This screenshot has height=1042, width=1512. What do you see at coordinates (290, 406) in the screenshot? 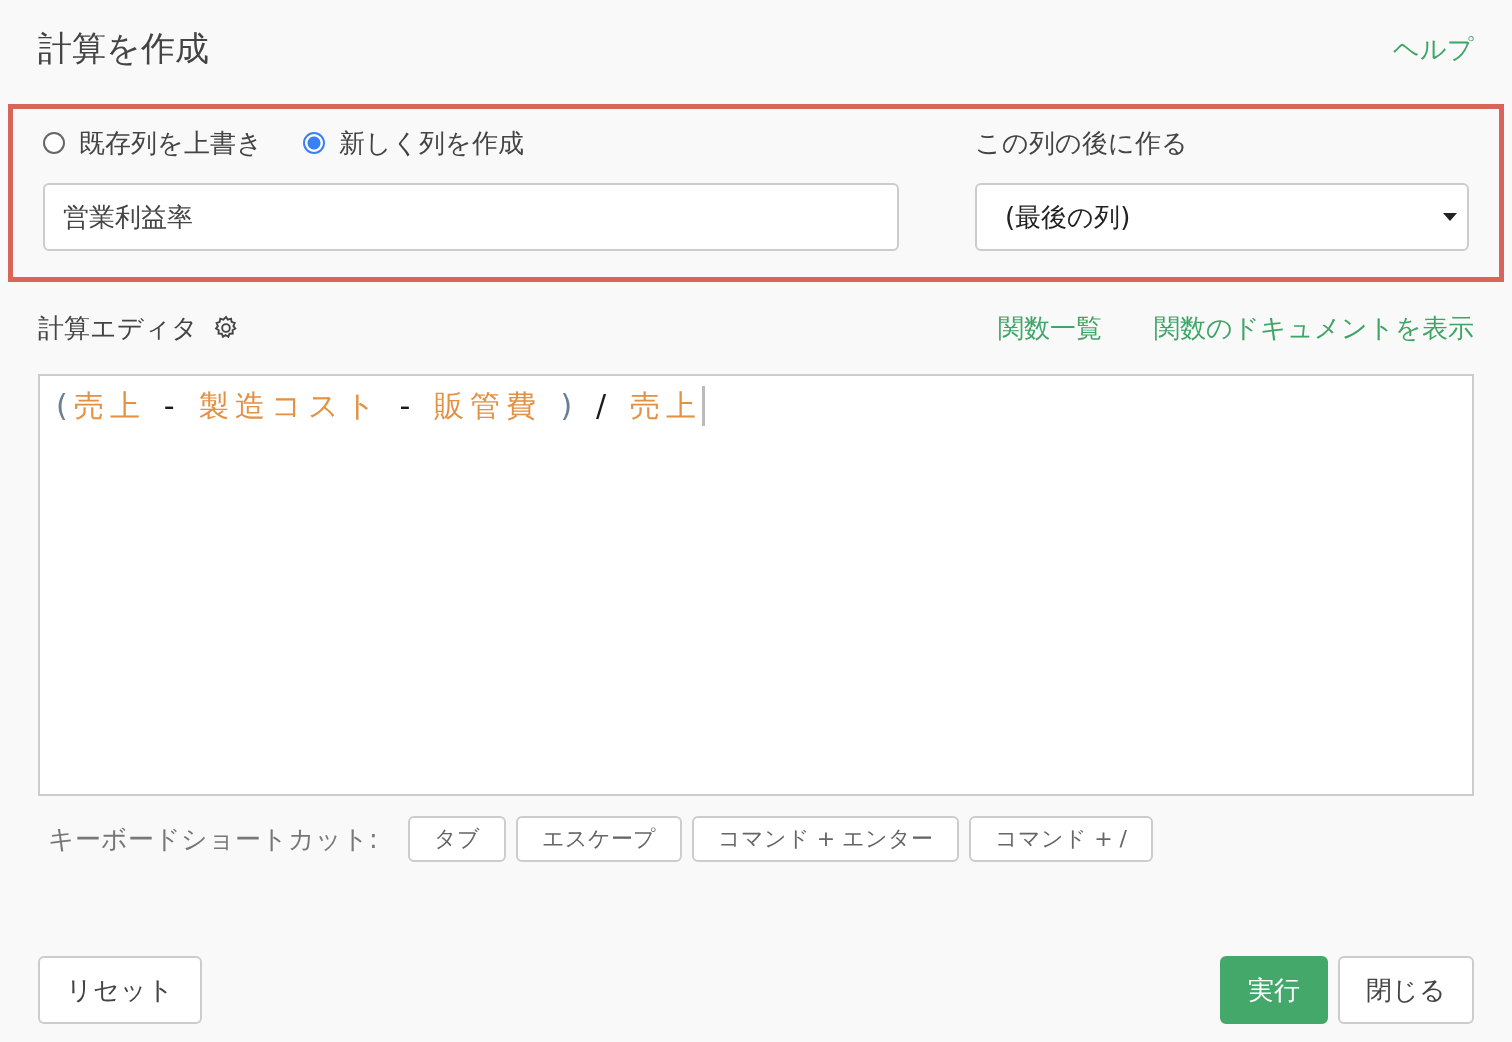
I see `formula-token: 製造コスト` at bounding box center [290, 406].